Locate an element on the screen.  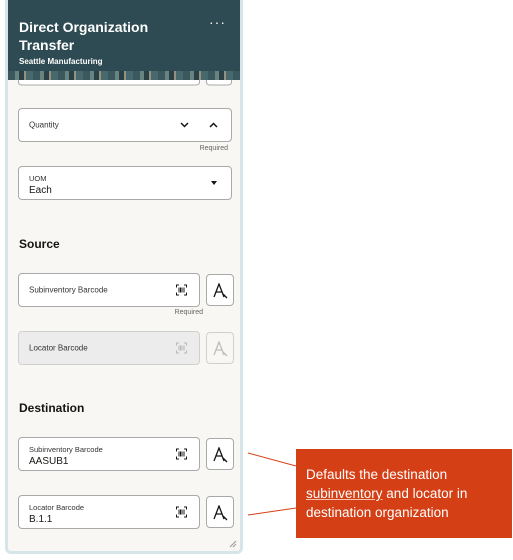
source-subinventory-search-button is located at coordinates (220, 290).